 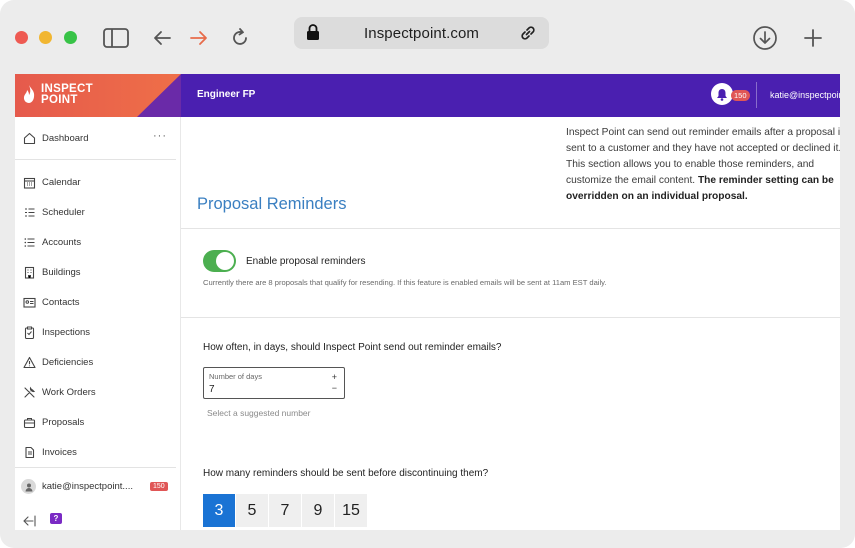 What do you see at coordinates (722, 94) in the screenshot?
I see `notification-bell-icon` at bounding box center [722, 94].